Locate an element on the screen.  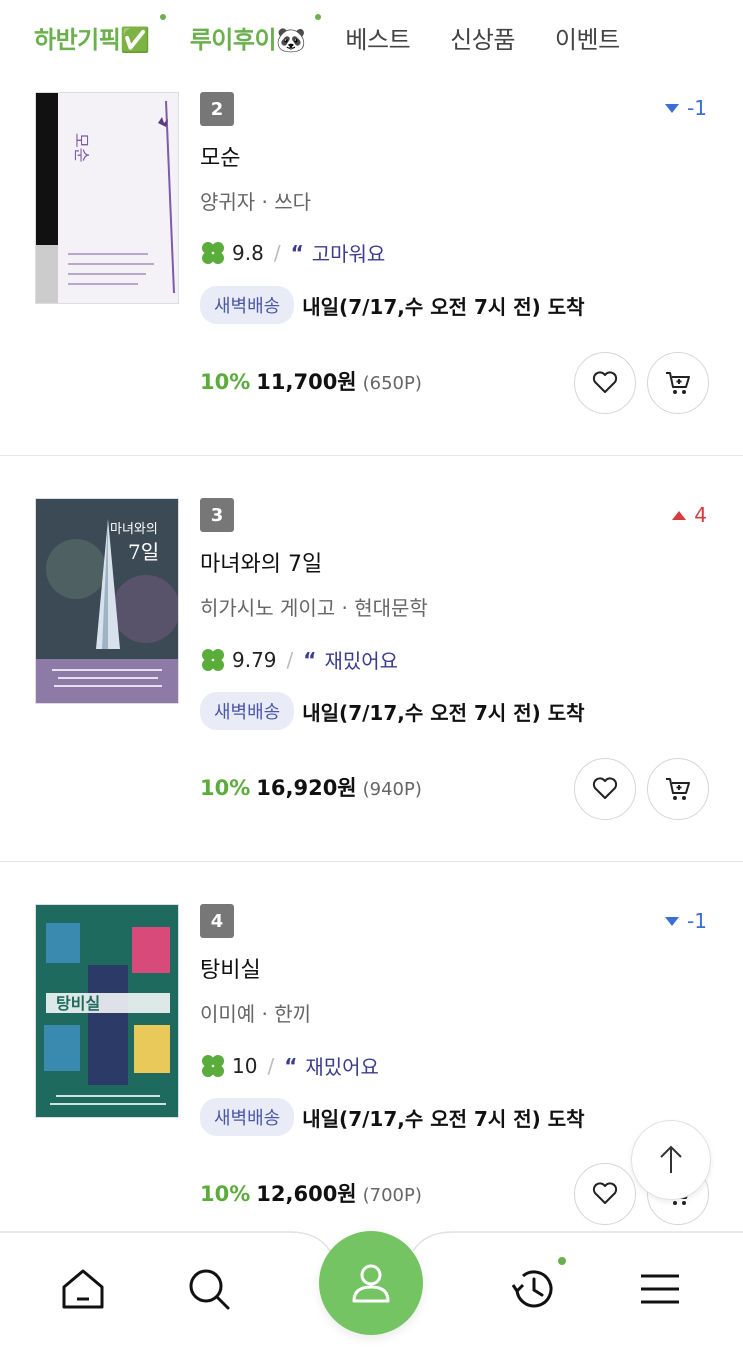
nav-profile is located at coordinates (371, 1283).